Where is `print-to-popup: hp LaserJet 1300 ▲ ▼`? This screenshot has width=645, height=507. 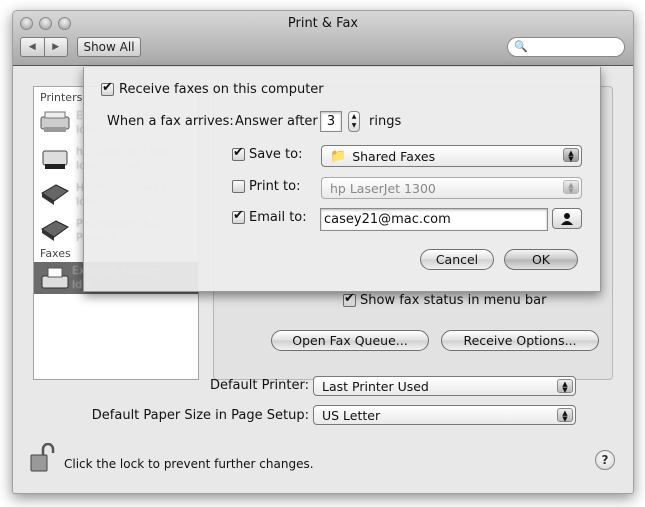 print-to-popup: hp LaserJet 1300 ▲ ▼ is located at coordinates (451, 188).